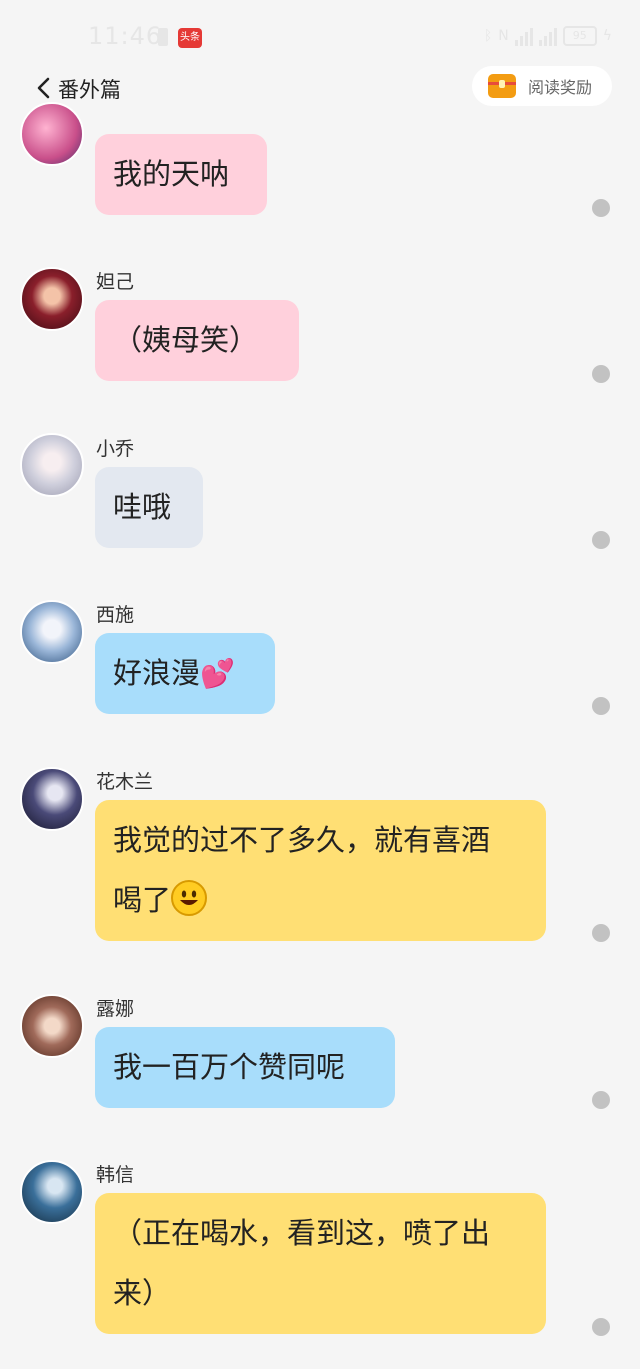  Describe the element at coordinates (115, 282) in the screenshot. I see `sender-name: 妲己` at that location.